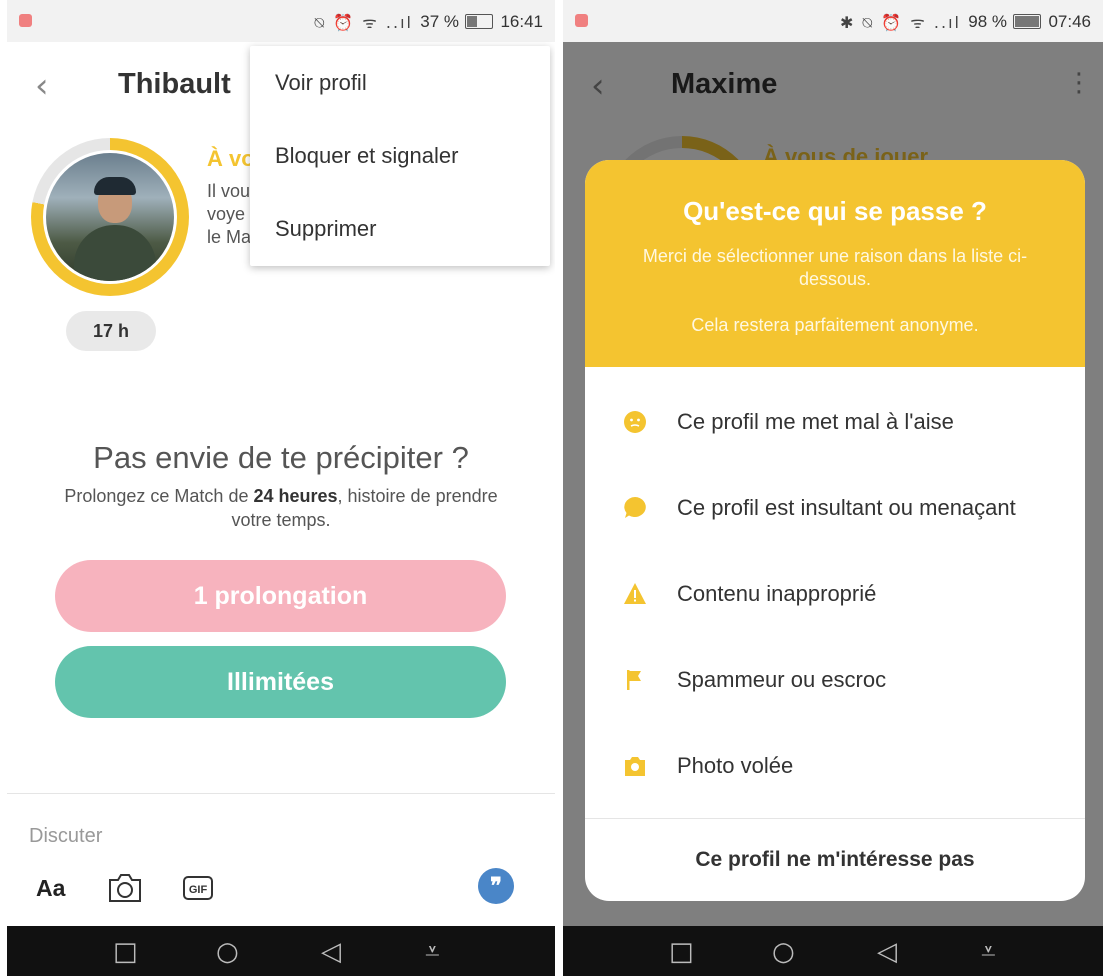  I want to click on reason-insulting: Ce profil est insultant ou menaçant, so click(835, 508).